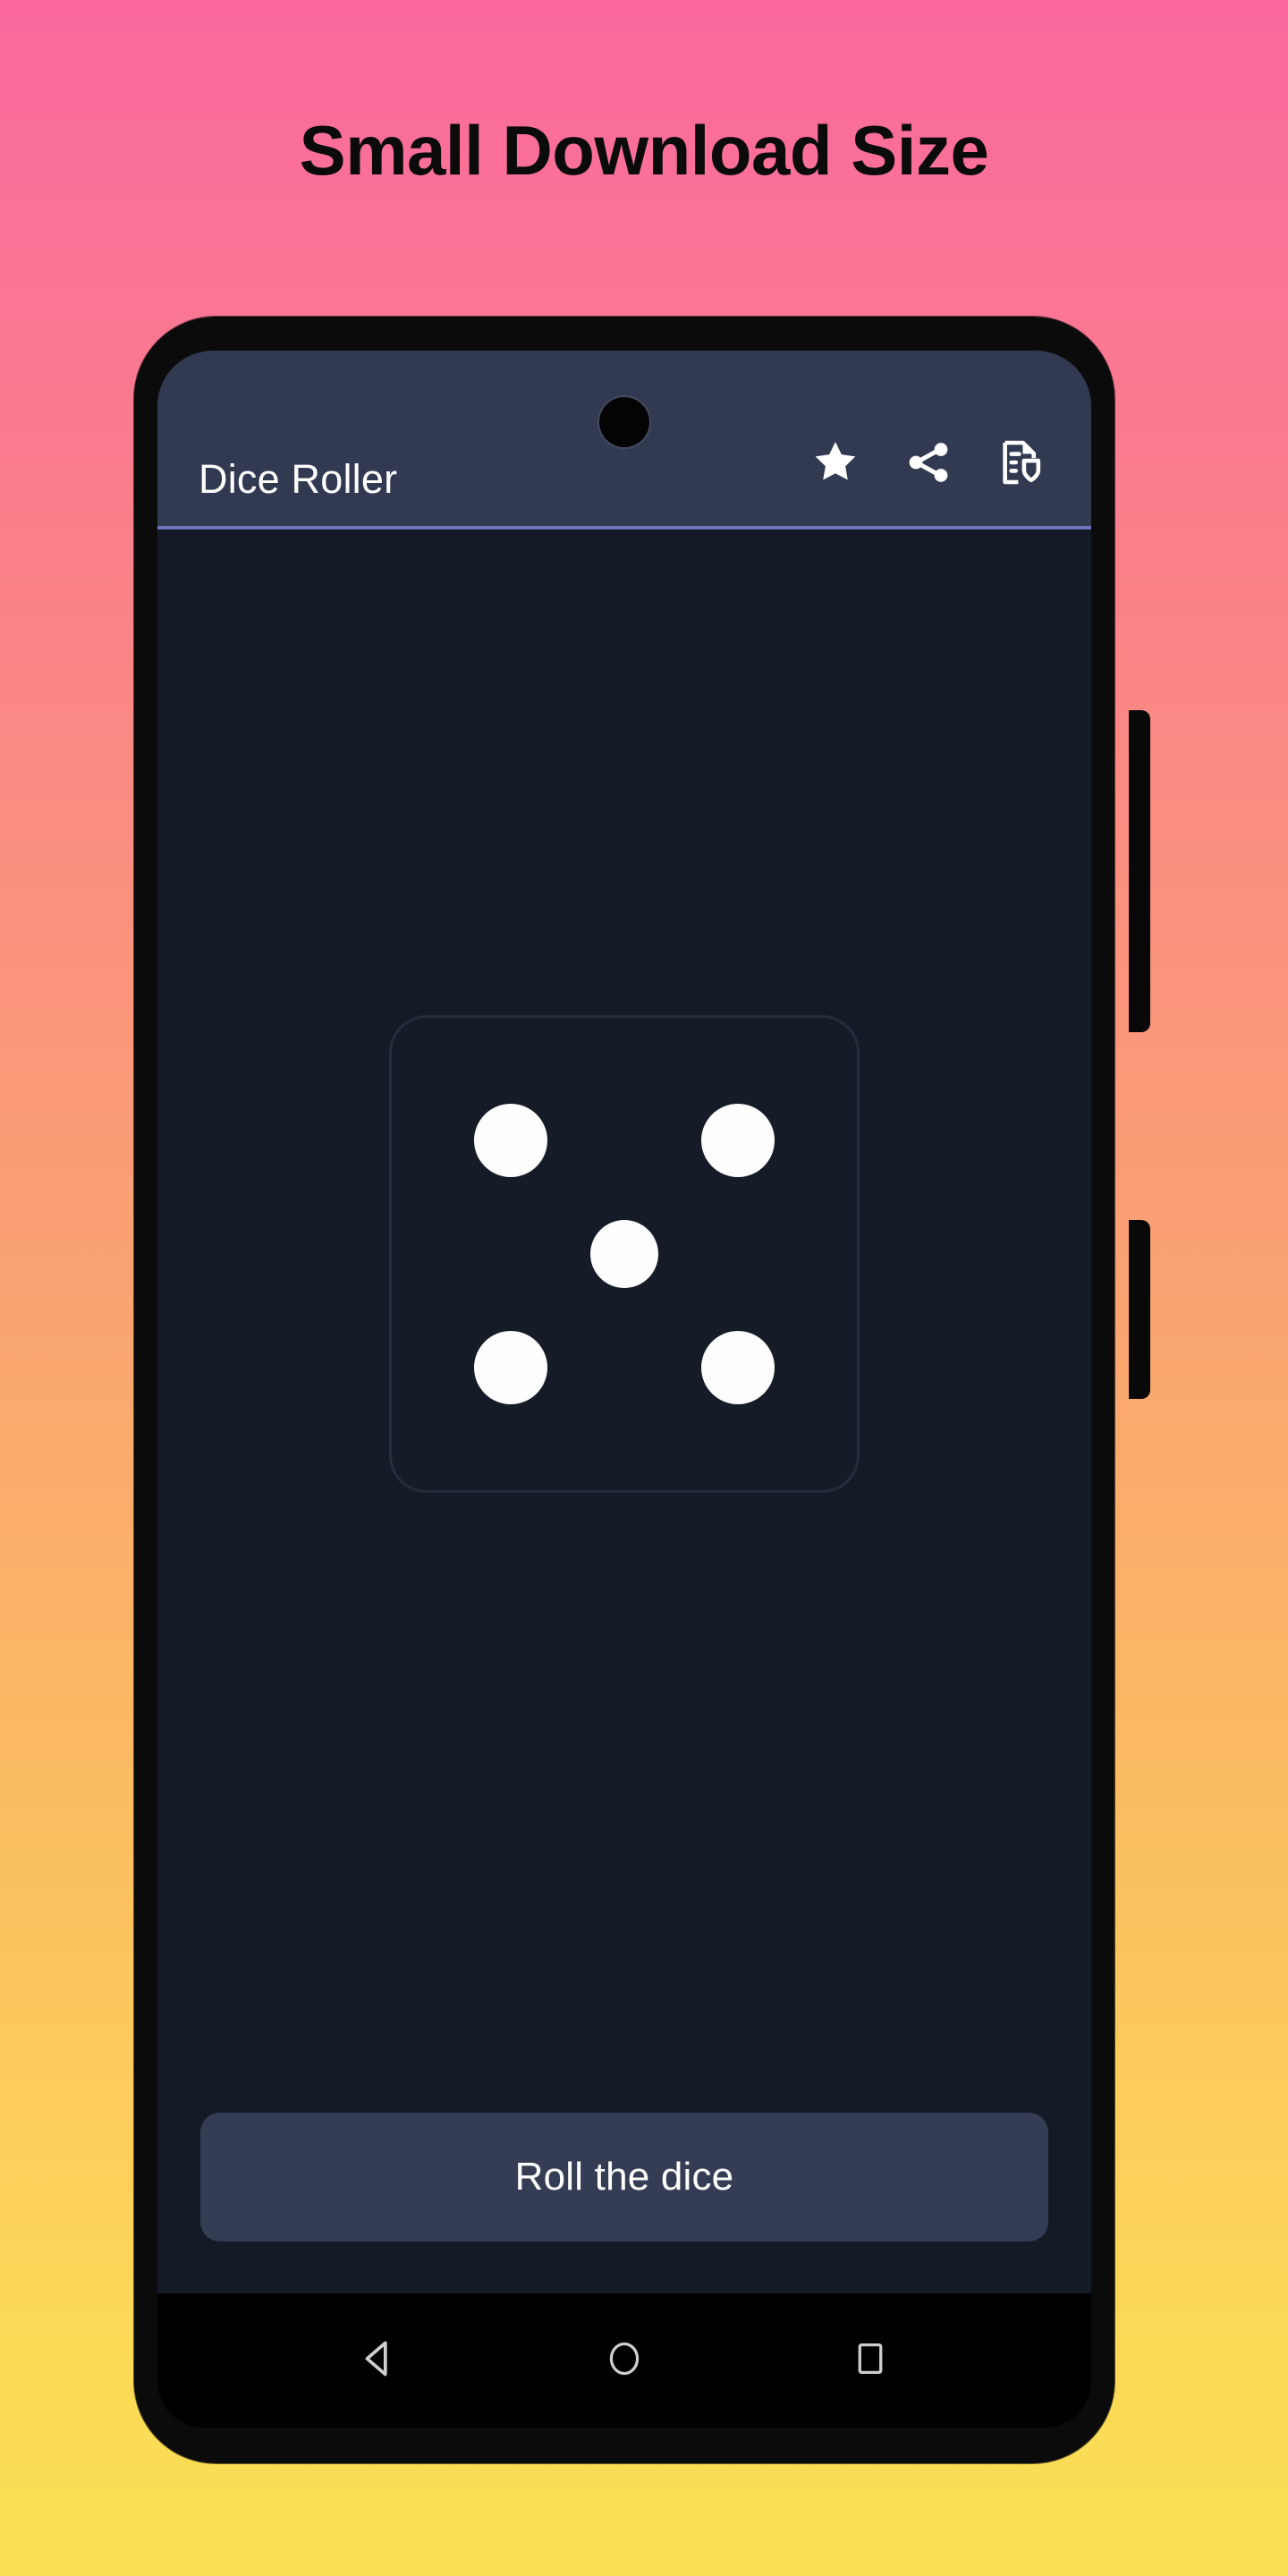  Describe the element at coordinates (624, 422) in the screenshot. I see `punch-hole-camera-icon` at that location.